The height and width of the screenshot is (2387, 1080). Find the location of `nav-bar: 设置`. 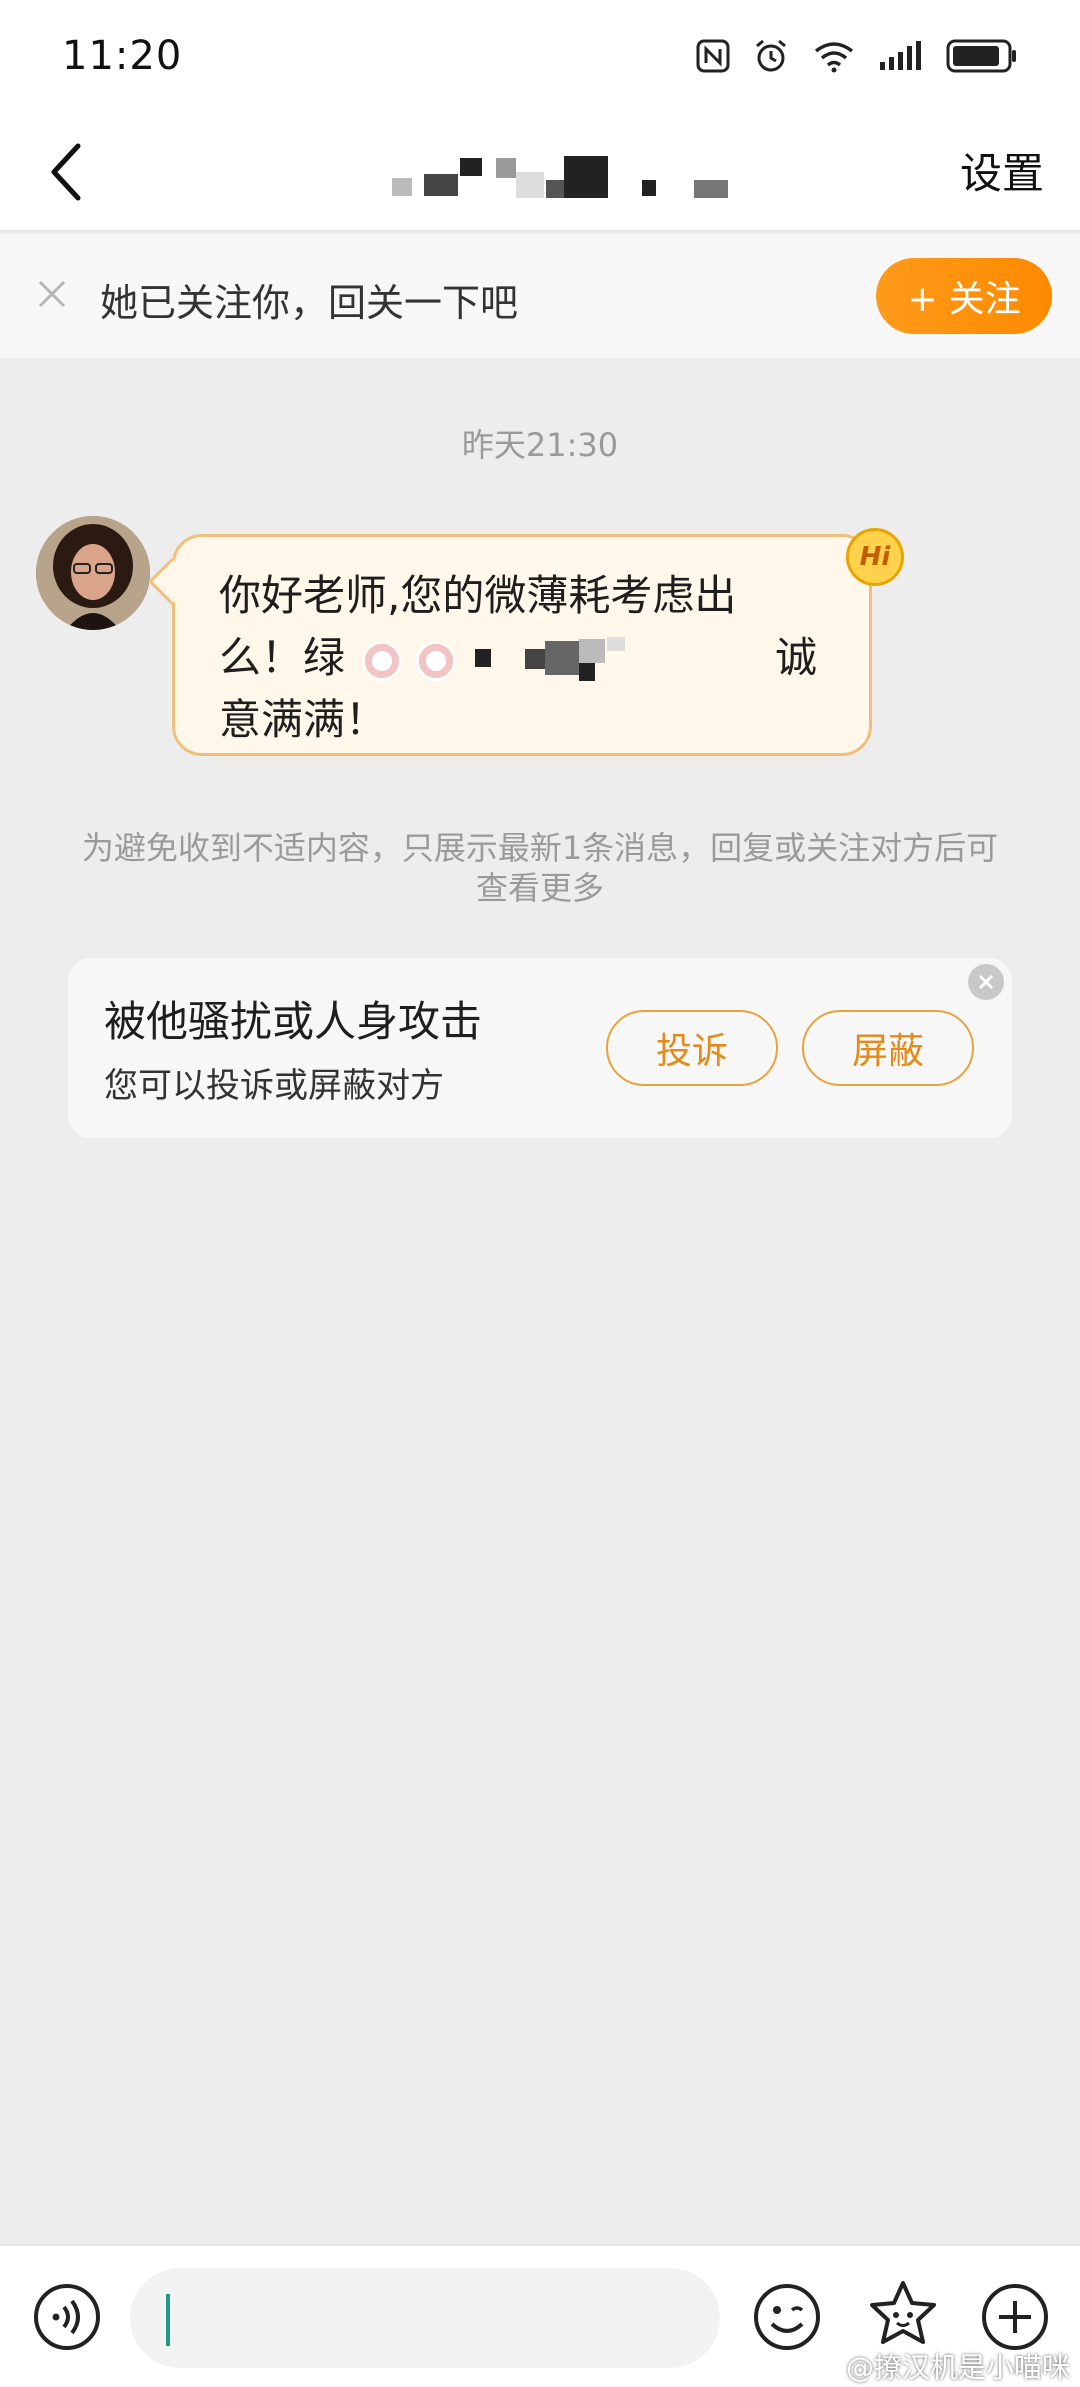

nav-bar: 设置 is located at coordinates (540, 172).